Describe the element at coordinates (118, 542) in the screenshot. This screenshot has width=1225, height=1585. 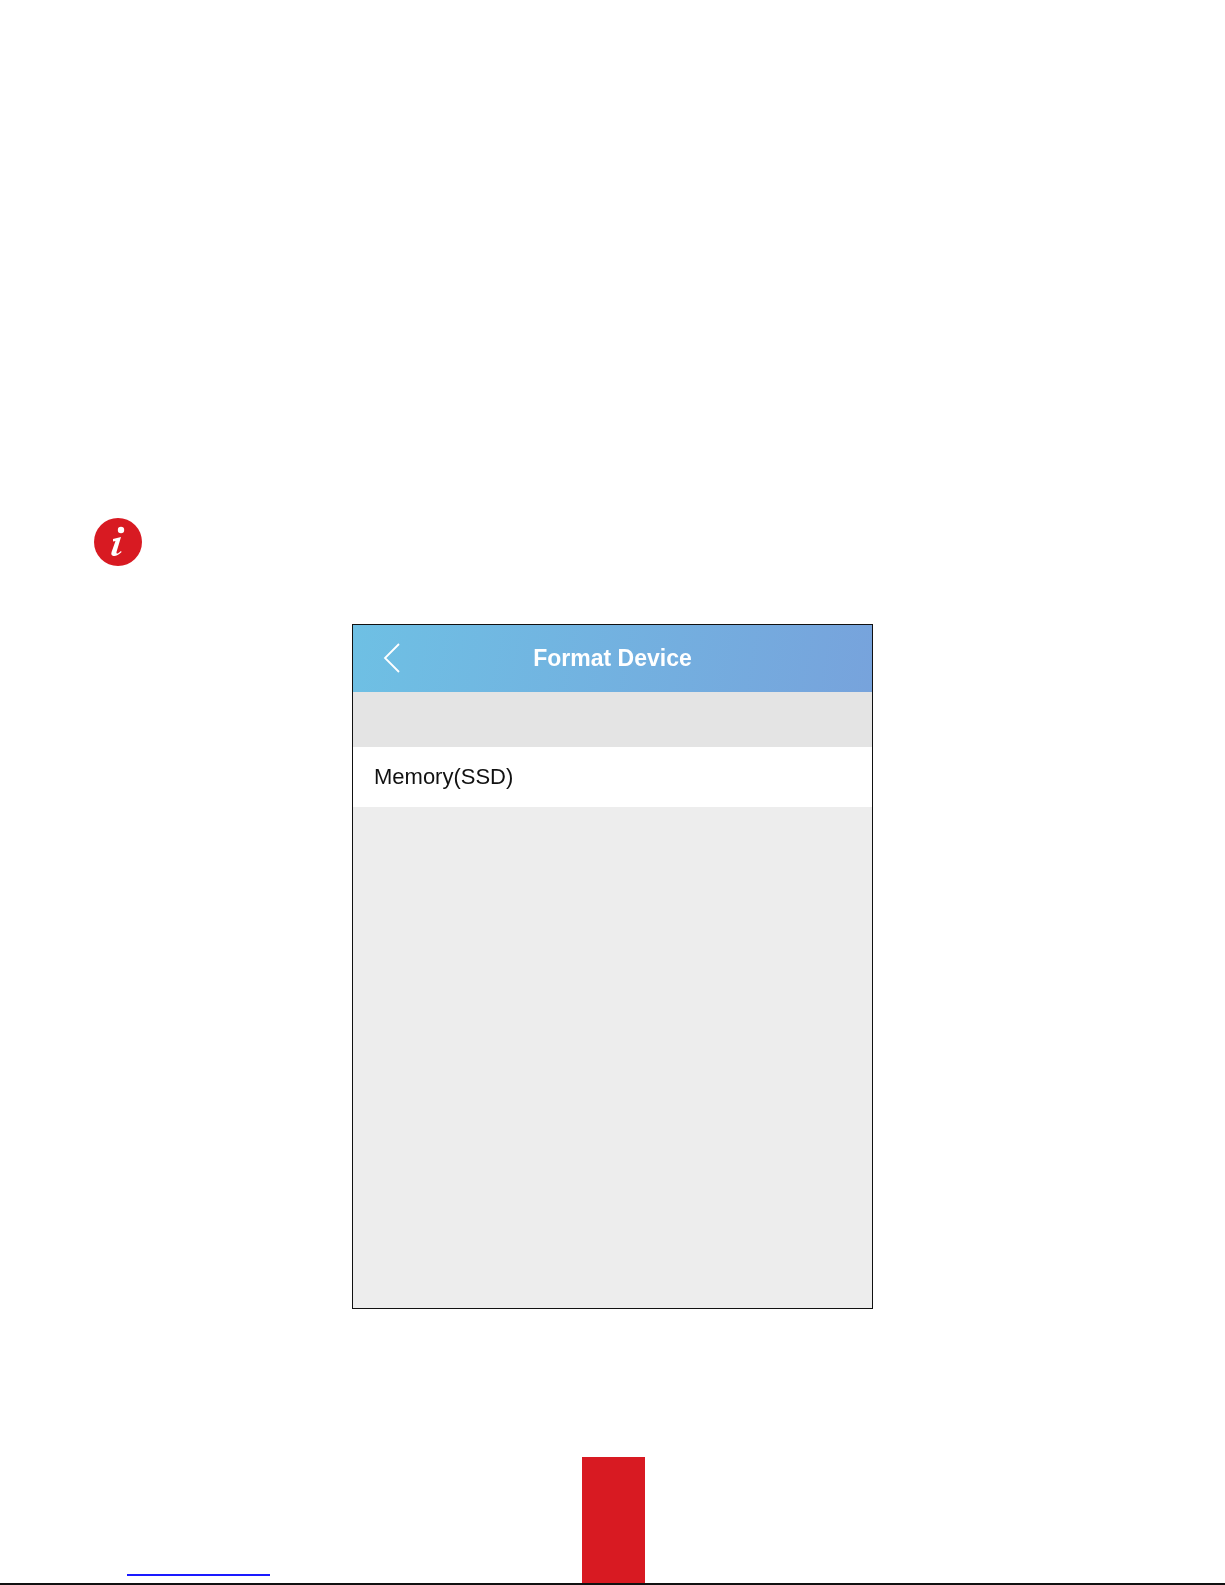
I see `info-icon` at that location.